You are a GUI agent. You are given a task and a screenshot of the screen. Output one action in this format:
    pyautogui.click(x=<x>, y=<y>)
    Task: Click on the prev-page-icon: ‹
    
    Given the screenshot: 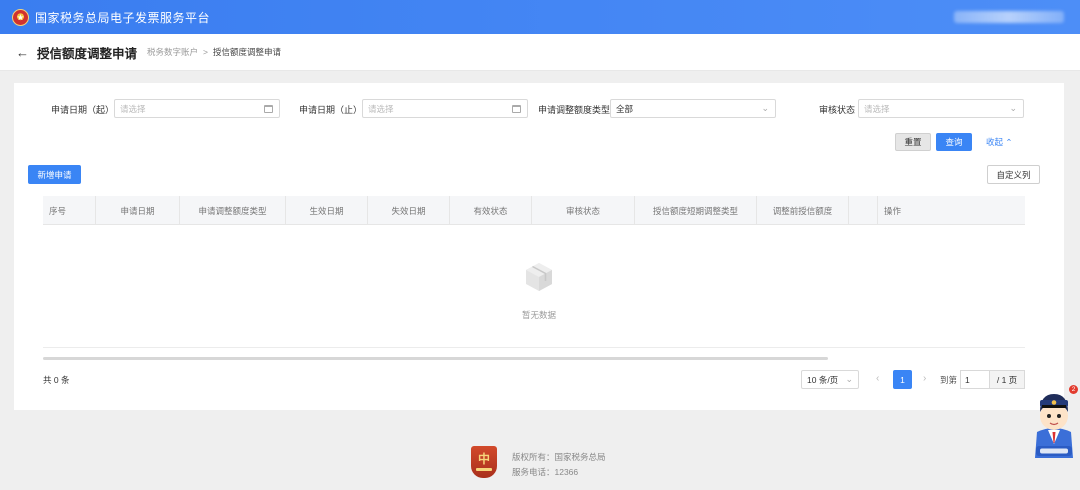 What is the action you would take?
    pyautogui.click(x=877, y=378)
    